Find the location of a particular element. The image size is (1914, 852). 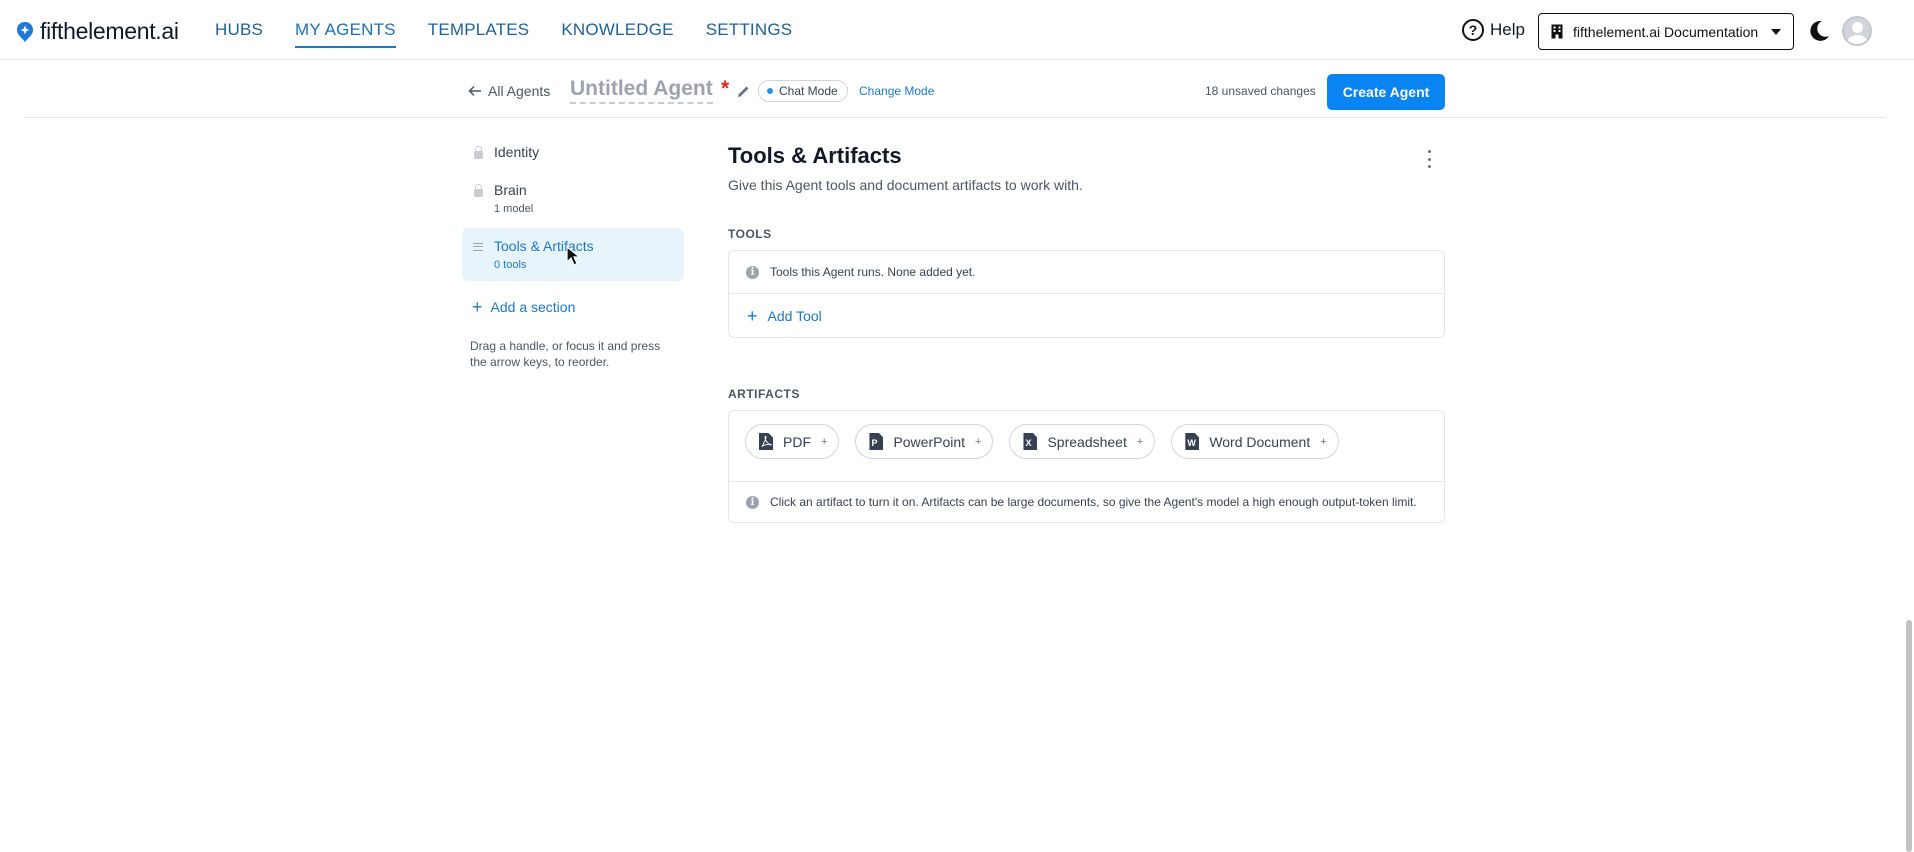

artifact-label: PDF is located at coordinates (797, 441).